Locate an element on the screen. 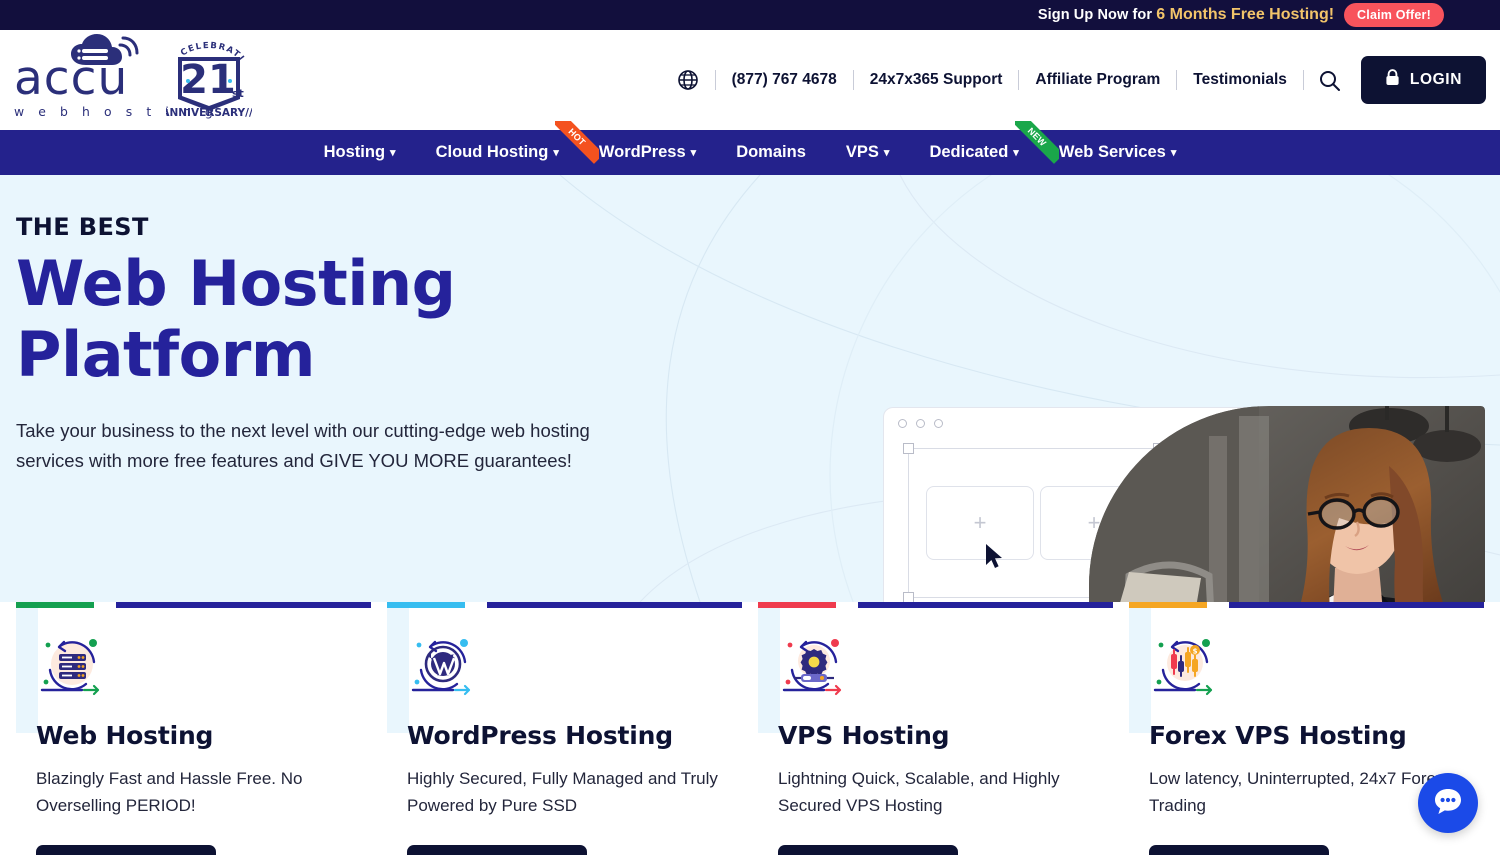  nav-label: WordPress is located at coordinates (642, 152).